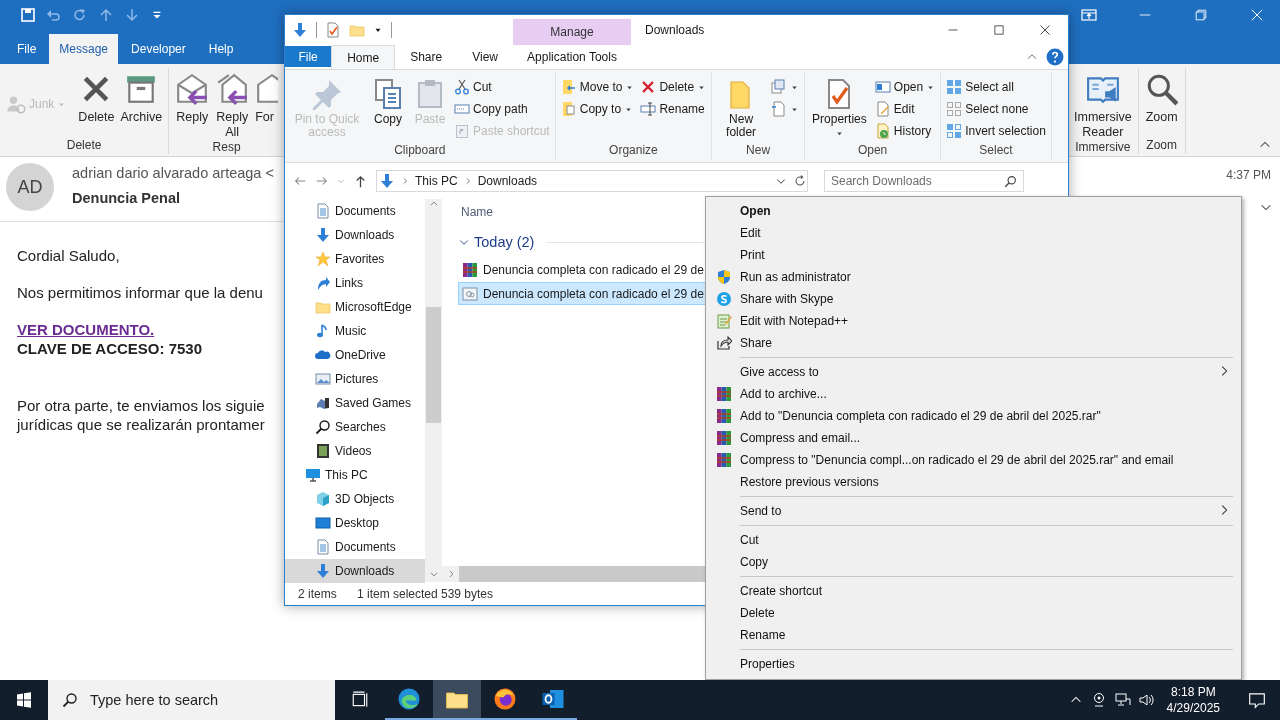  What do you see at coordinates (349, 283) in the screenshot?
I see `nav-label: Links` at bounding box center [349, 283].